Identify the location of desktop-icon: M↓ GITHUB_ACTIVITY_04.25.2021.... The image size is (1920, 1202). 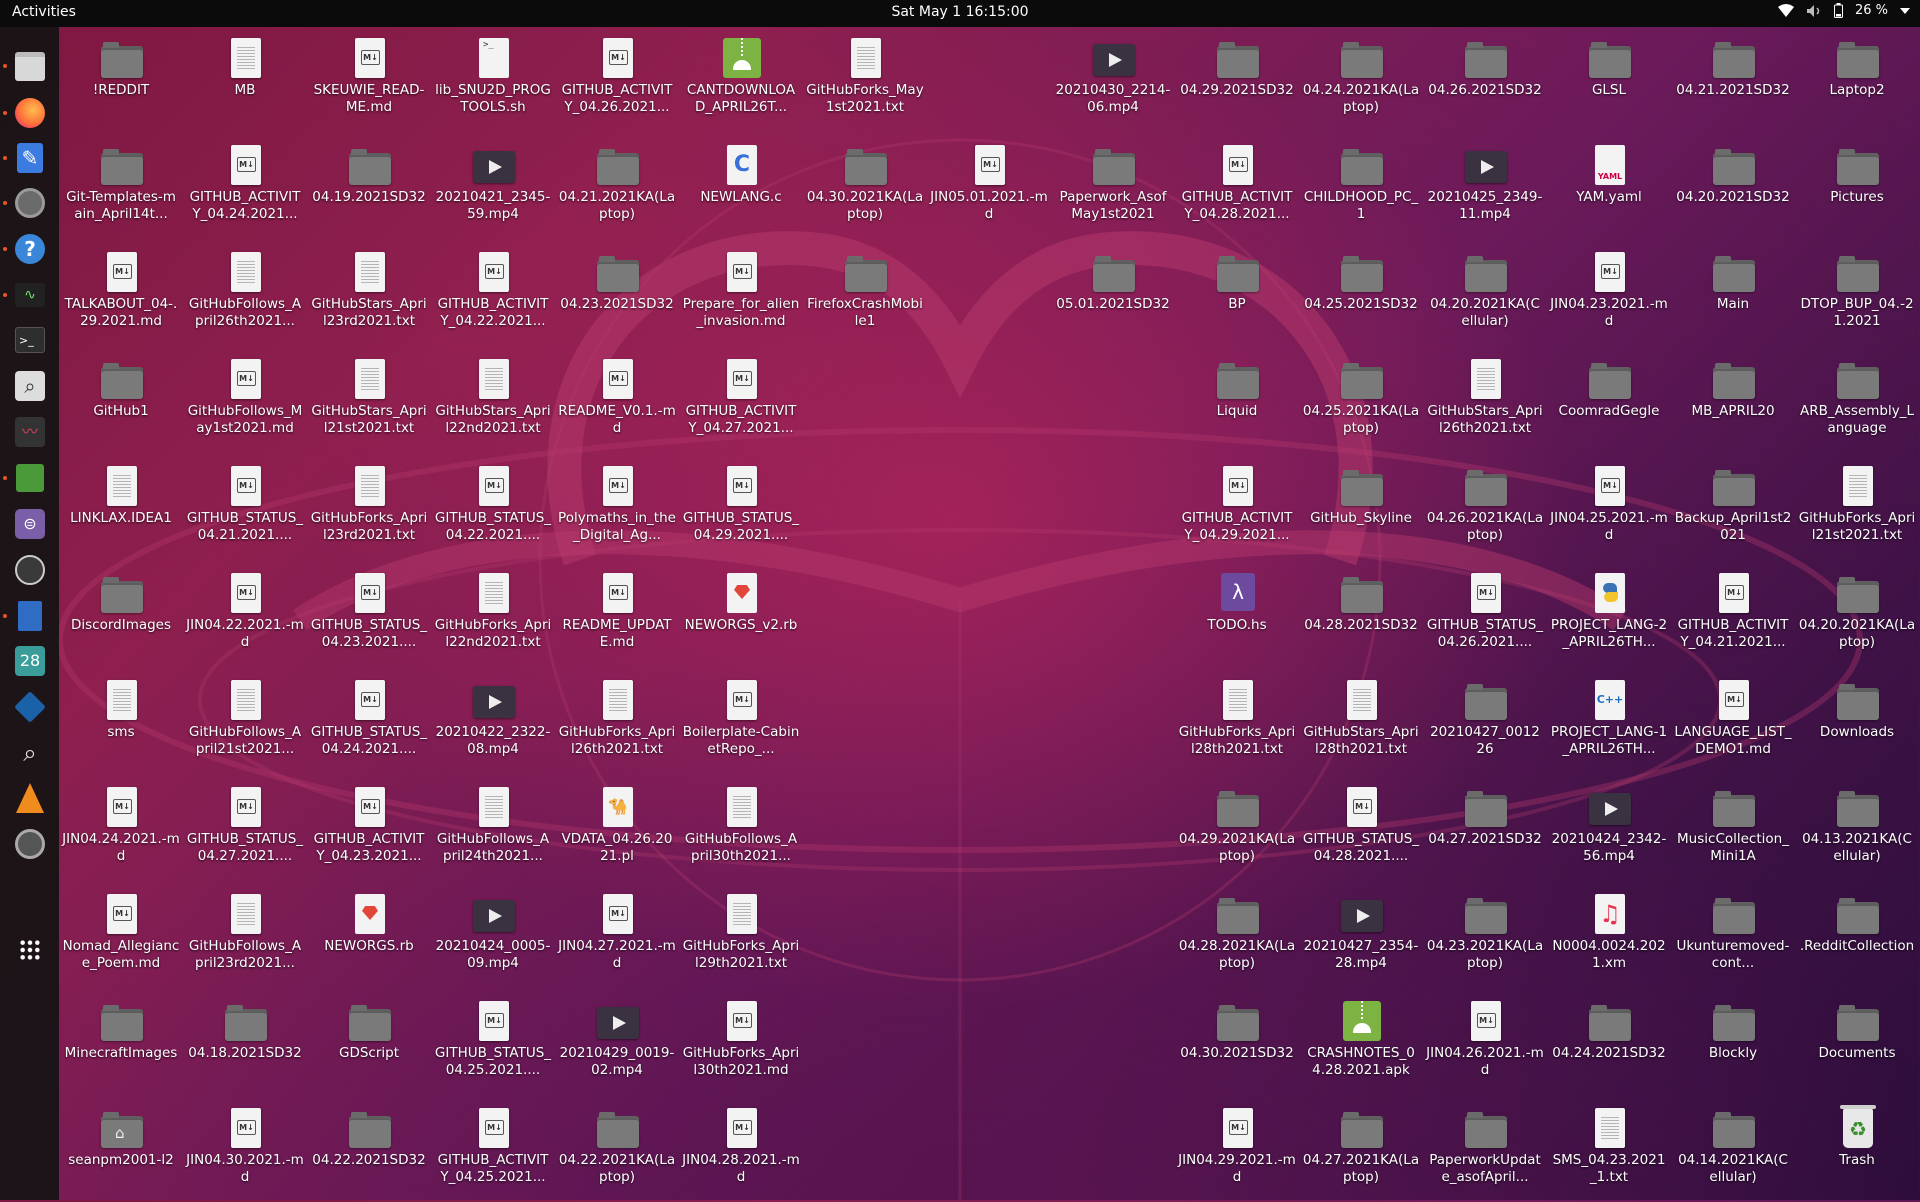
(493, 1150).